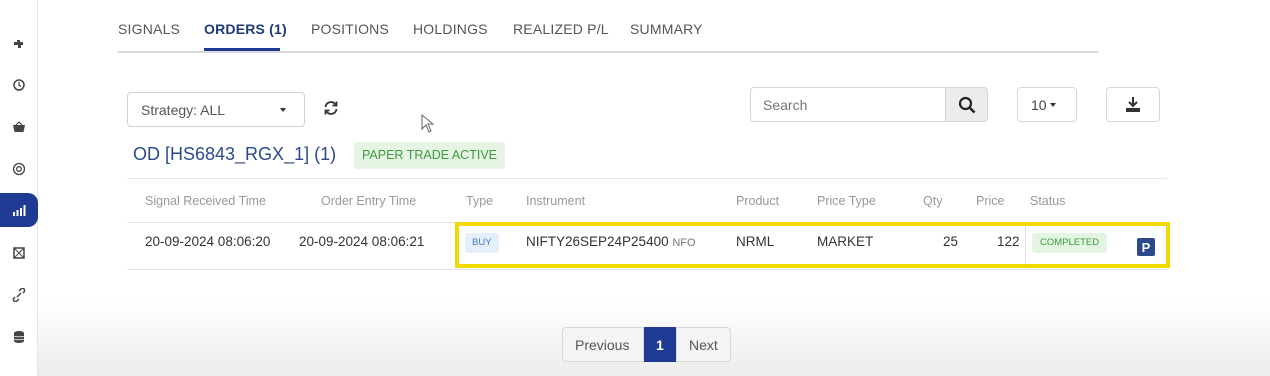 The image size is (1270, 376). What do you see at coordinates (235, 154) in the screenshot?
I see `strategy-heading: OD [HS6843_RGX_1] (1)` at bounding box center [235, 154].